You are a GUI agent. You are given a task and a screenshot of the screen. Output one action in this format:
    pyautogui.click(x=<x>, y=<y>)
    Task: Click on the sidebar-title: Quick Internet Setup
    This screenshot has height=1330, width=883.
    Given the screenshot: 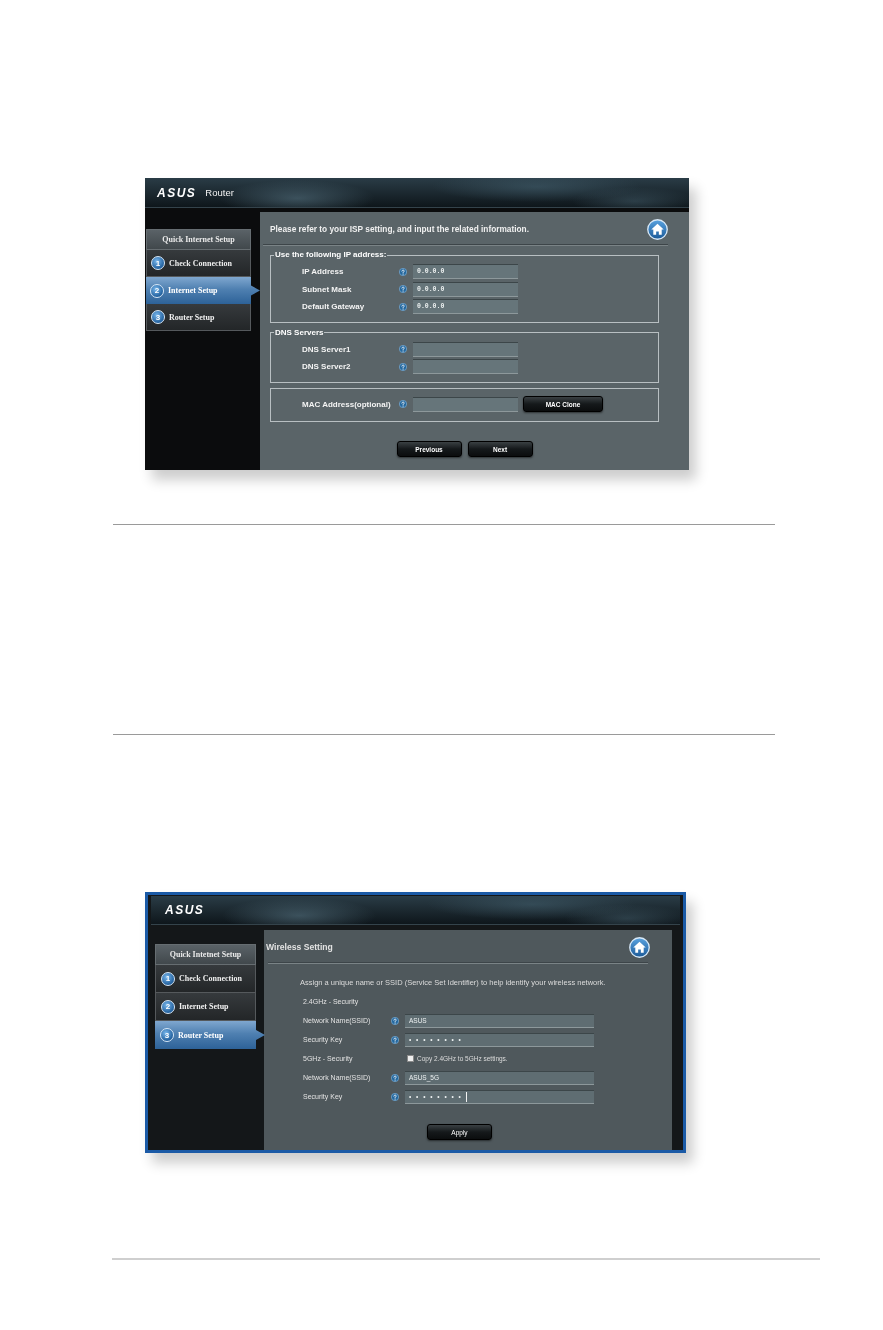 What is the action you would take?
    pyautogui.click(x=198, y=239)
    